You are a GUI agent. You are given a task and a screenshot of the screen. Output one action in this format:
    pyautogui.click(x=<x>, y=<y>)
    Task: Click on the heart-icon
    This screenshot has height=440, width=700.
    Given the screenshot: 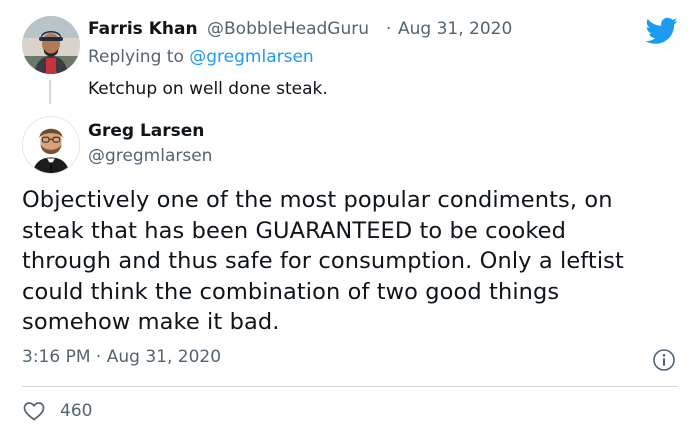 What is the action you would take?
    pyautogui.click(x=34, y=411)
    